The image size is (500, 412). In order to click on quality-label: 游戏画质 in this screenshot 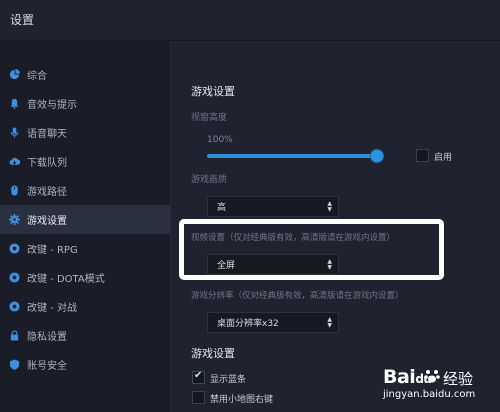, I will do `click(209, 180)`.